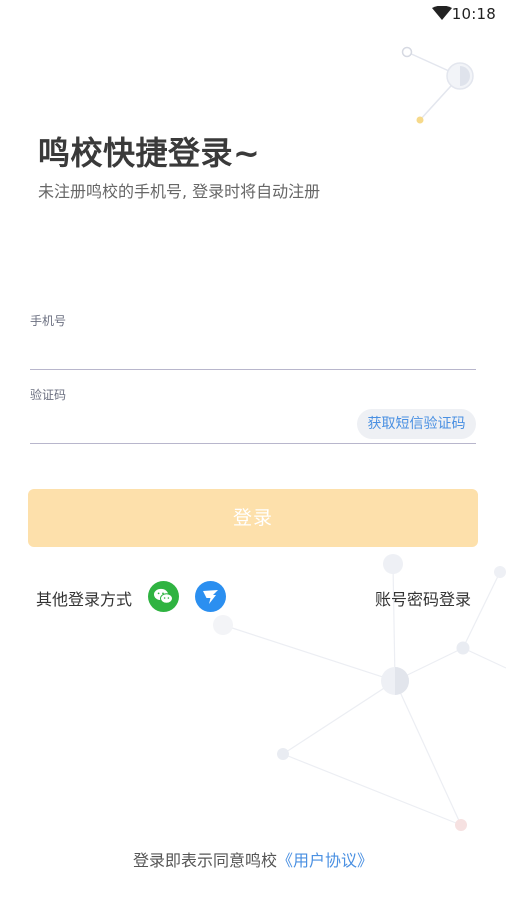 This screenshot has width=506, height=900. I want to click on get-sms-code-button: 获取短信验证码, so click(416, 424).